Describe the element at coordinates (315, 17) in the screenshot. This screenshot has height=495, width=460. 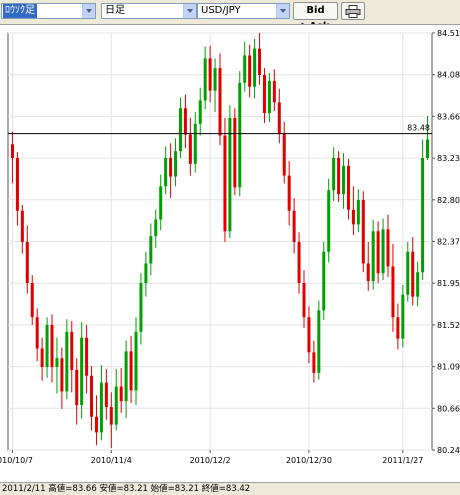
I see `bid-ask-button: Bid ▶Ask` at that location.